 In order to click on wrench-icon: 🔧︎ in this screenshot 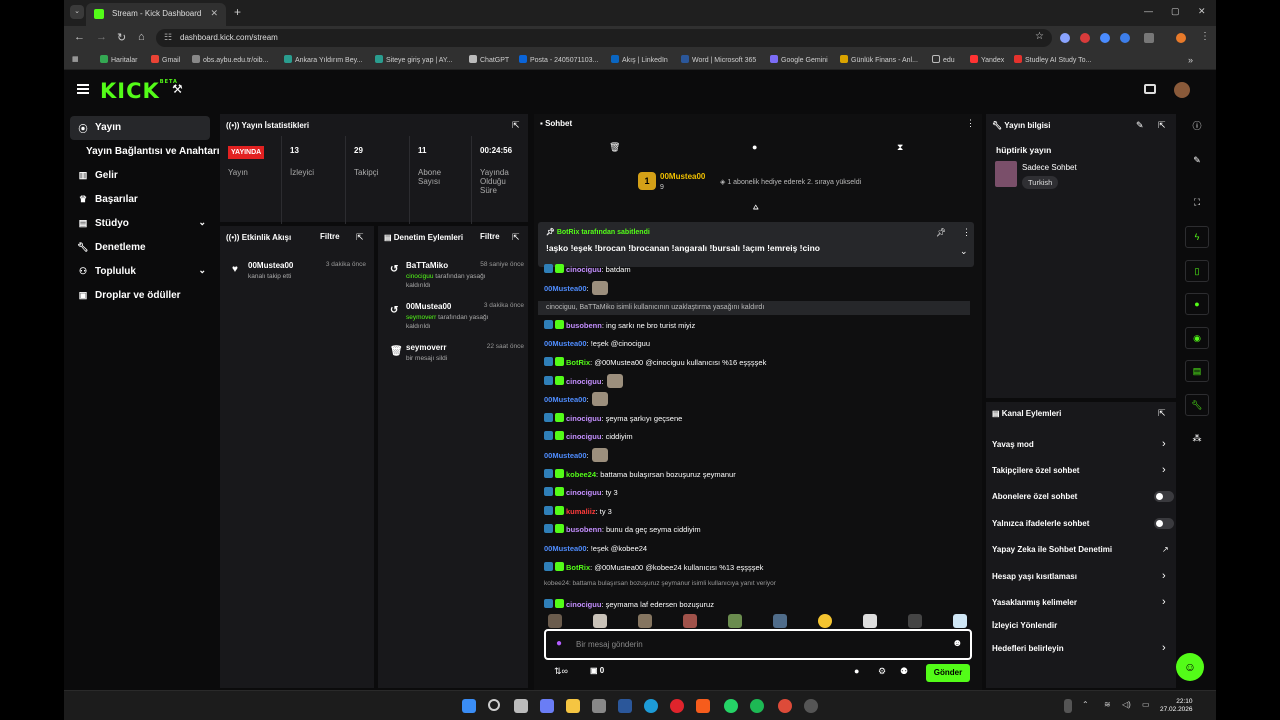, I will do `click(1197, 405)`.